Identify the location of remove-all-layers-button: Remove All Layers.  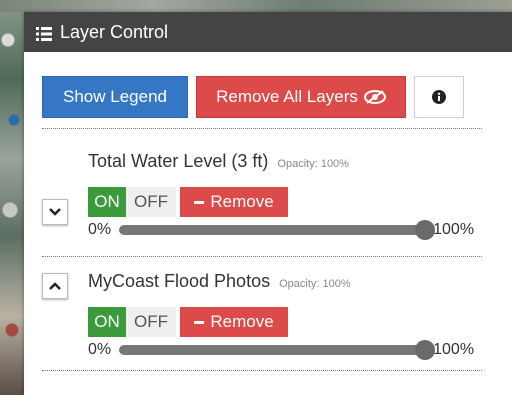
(301, 97).